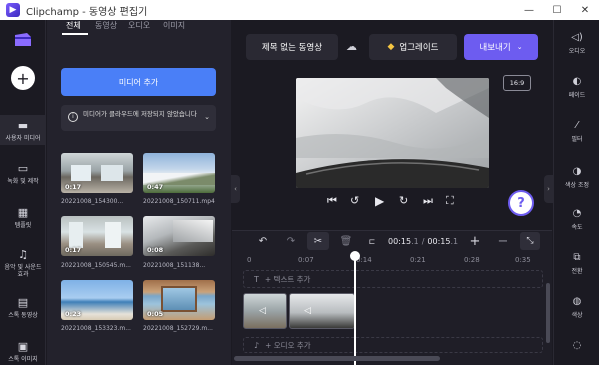 This screenshot has height=365, width=599. What do you see at coordinates (174, 25) in the screenshot?
I see `tab-image: 이미지` at bounding box center [174, 25].